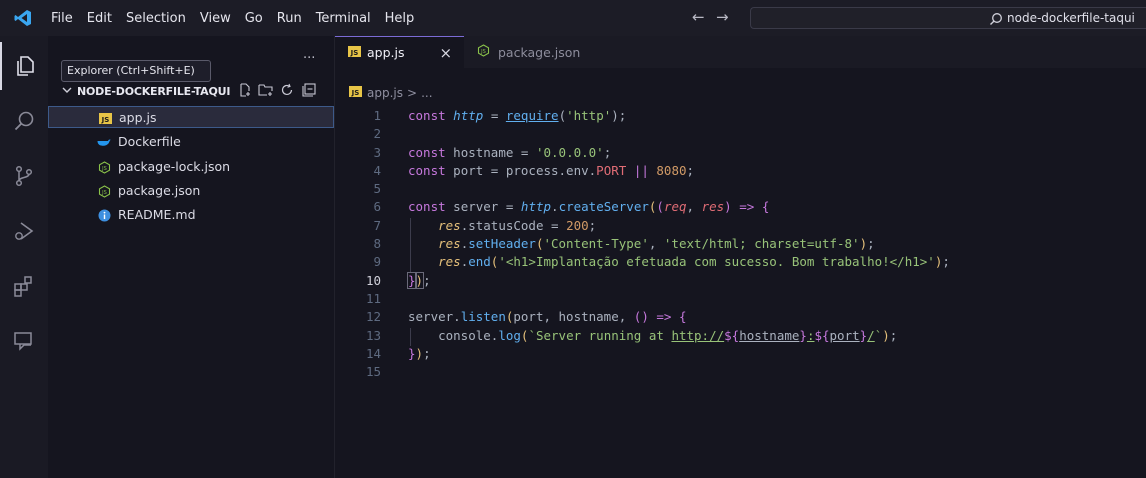  Describe the element at coordinates (174, 166) in the screenshot. I see `file-name: package-lock.json` at that location.